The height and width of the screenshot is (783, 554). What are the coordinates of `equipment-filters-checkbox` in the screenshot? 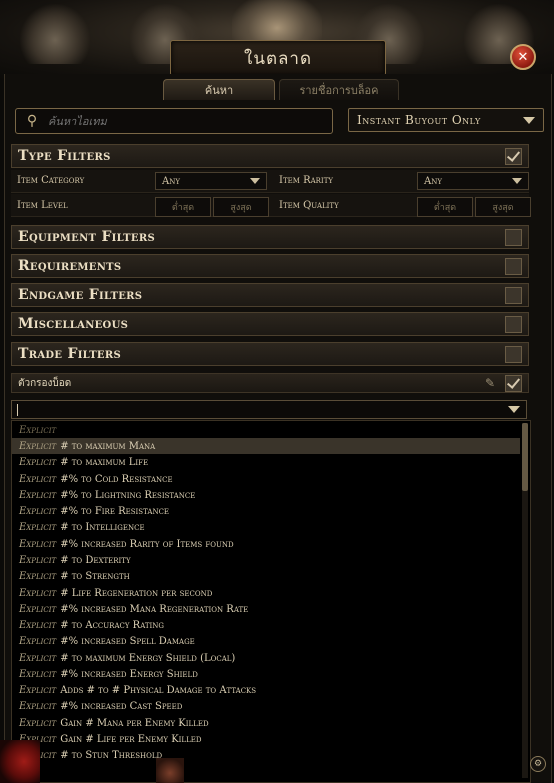 It's located at (513, 237).